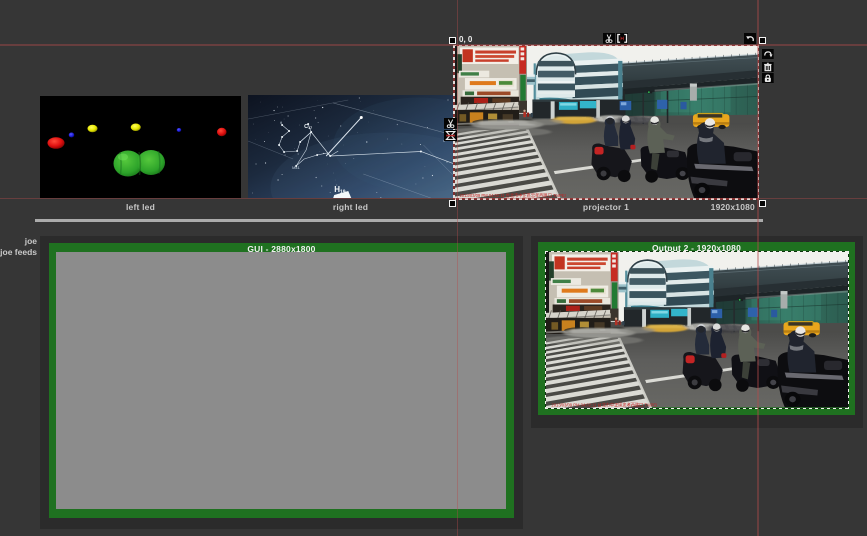 The image size is (867, 536). I want to click on svg-text: M41, so click(296, 167).